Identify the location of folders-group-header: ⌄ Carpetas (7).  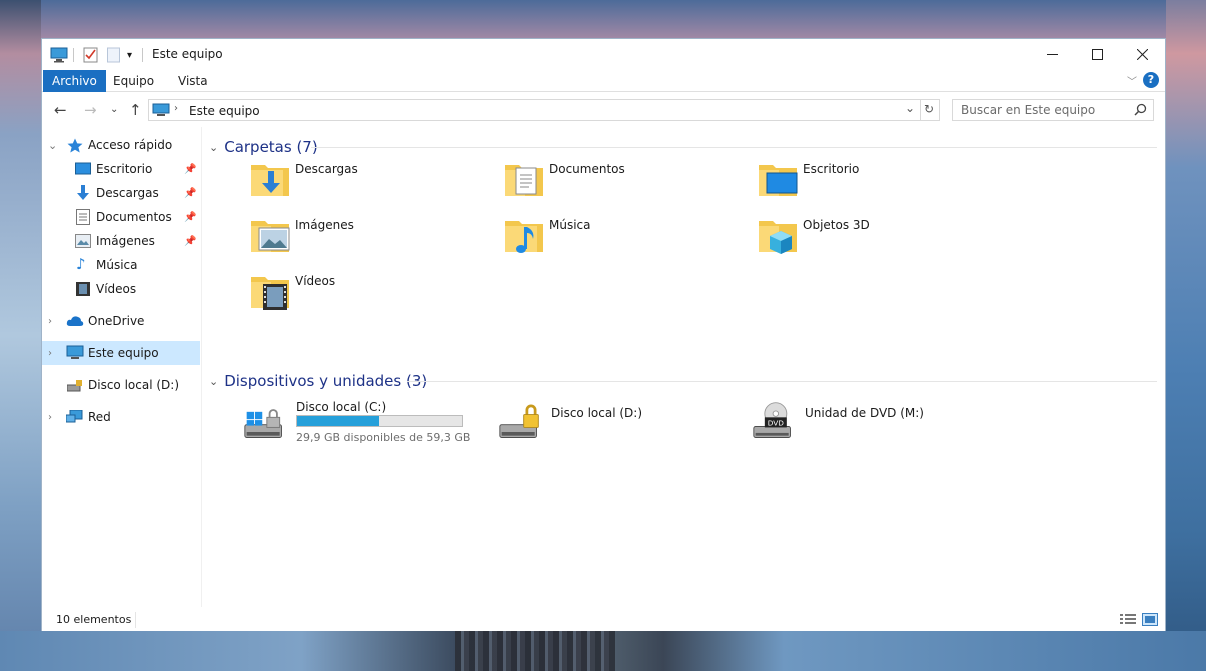
(263, 147).